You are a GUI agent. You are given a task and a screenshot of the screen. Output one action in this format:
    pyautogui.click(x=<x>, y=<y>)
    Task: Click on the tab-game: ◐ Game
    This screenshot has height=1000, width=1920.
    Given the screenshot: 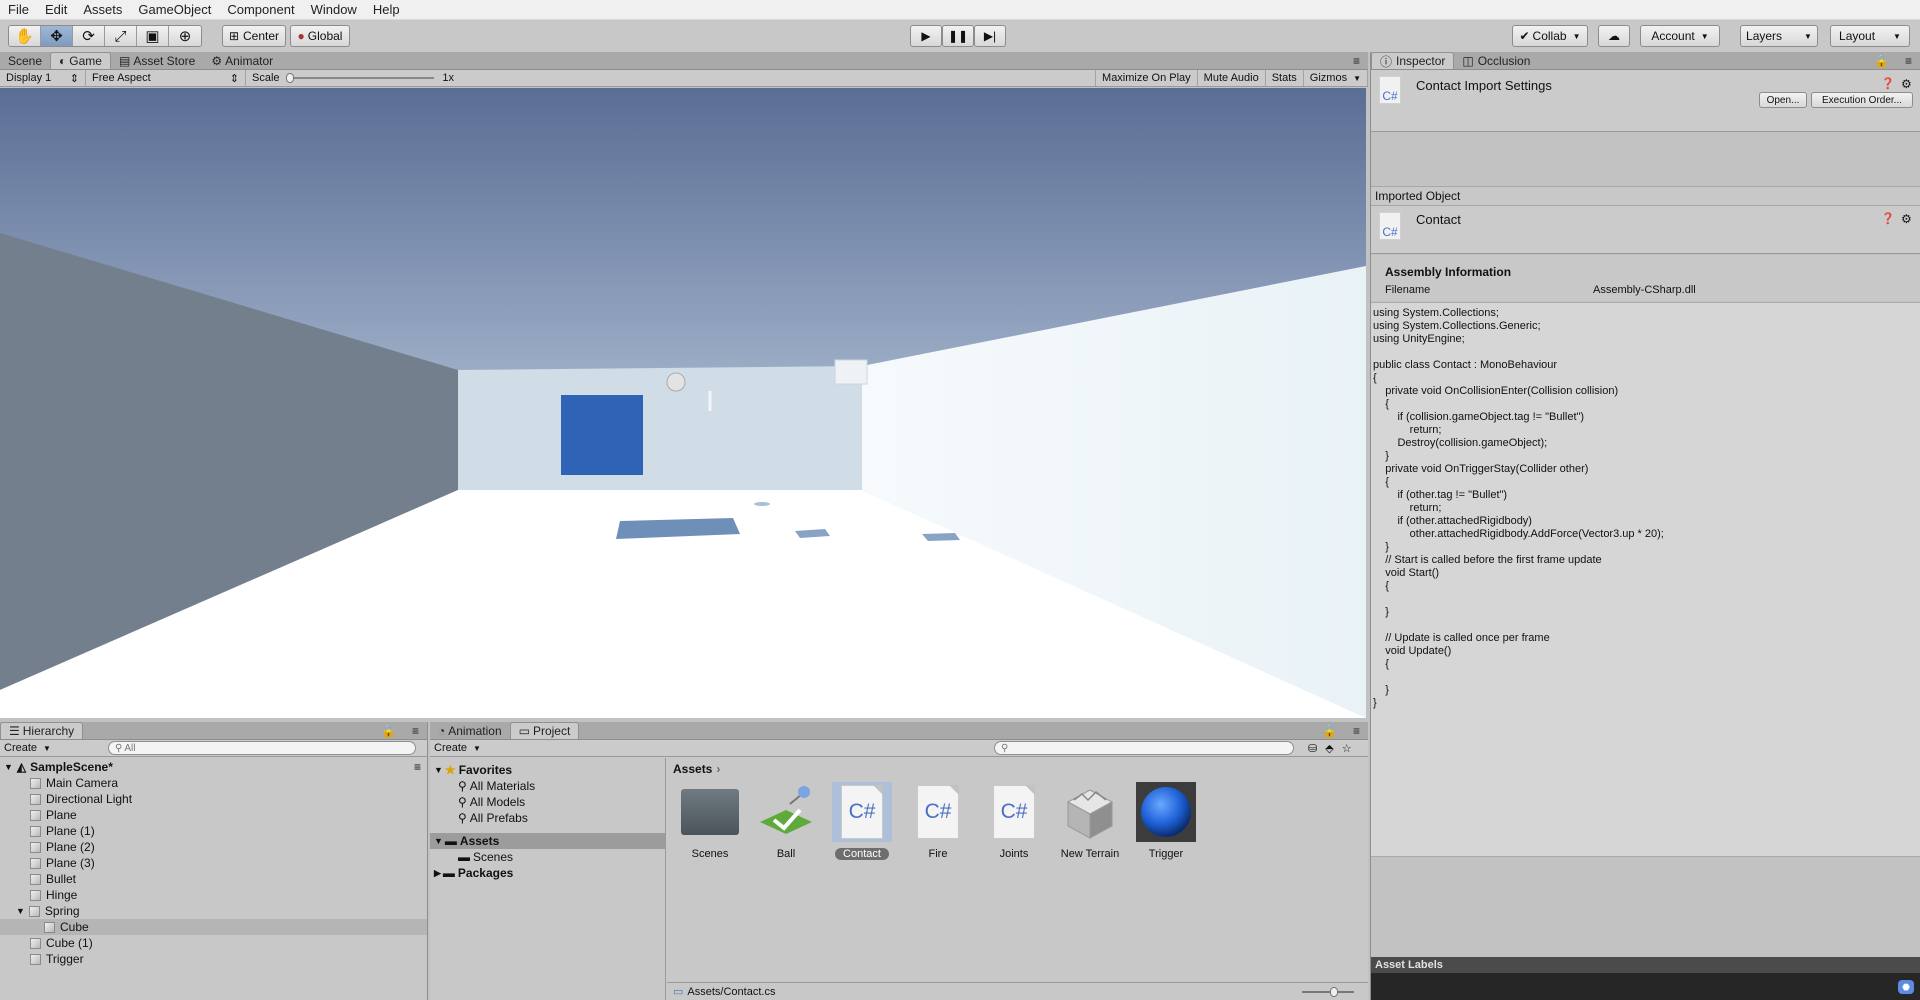 What is the action you would take?
    pyautogui.click(x=80, y=60)
    